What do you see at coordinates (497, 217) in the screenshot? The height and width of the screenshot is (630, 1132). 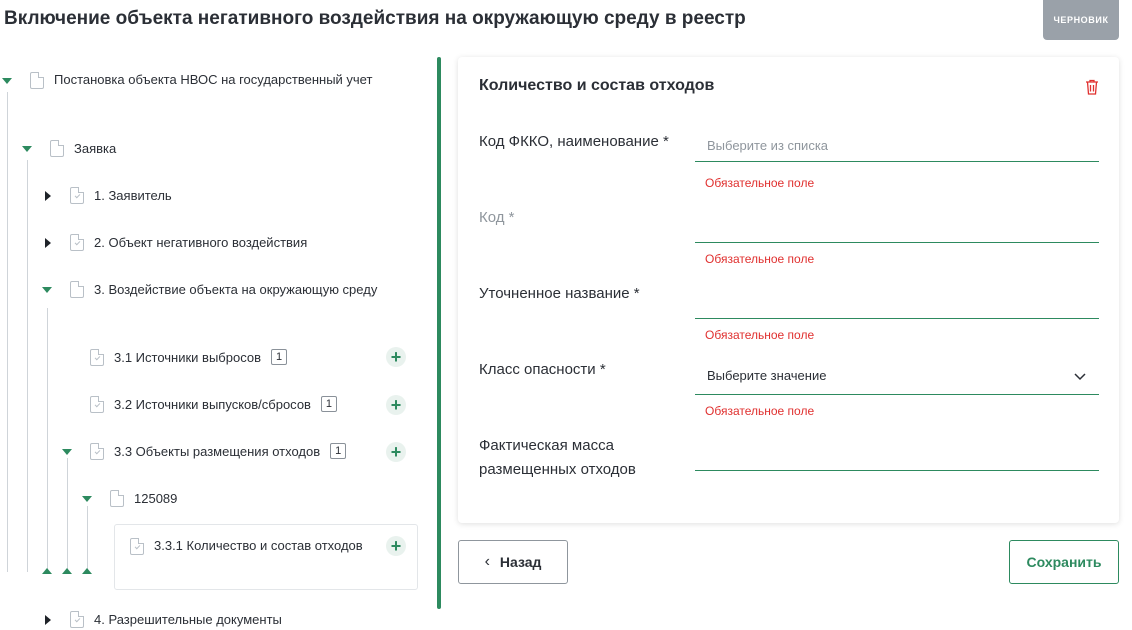 I see `code-label: Код *` at bounding box center [497, 217].